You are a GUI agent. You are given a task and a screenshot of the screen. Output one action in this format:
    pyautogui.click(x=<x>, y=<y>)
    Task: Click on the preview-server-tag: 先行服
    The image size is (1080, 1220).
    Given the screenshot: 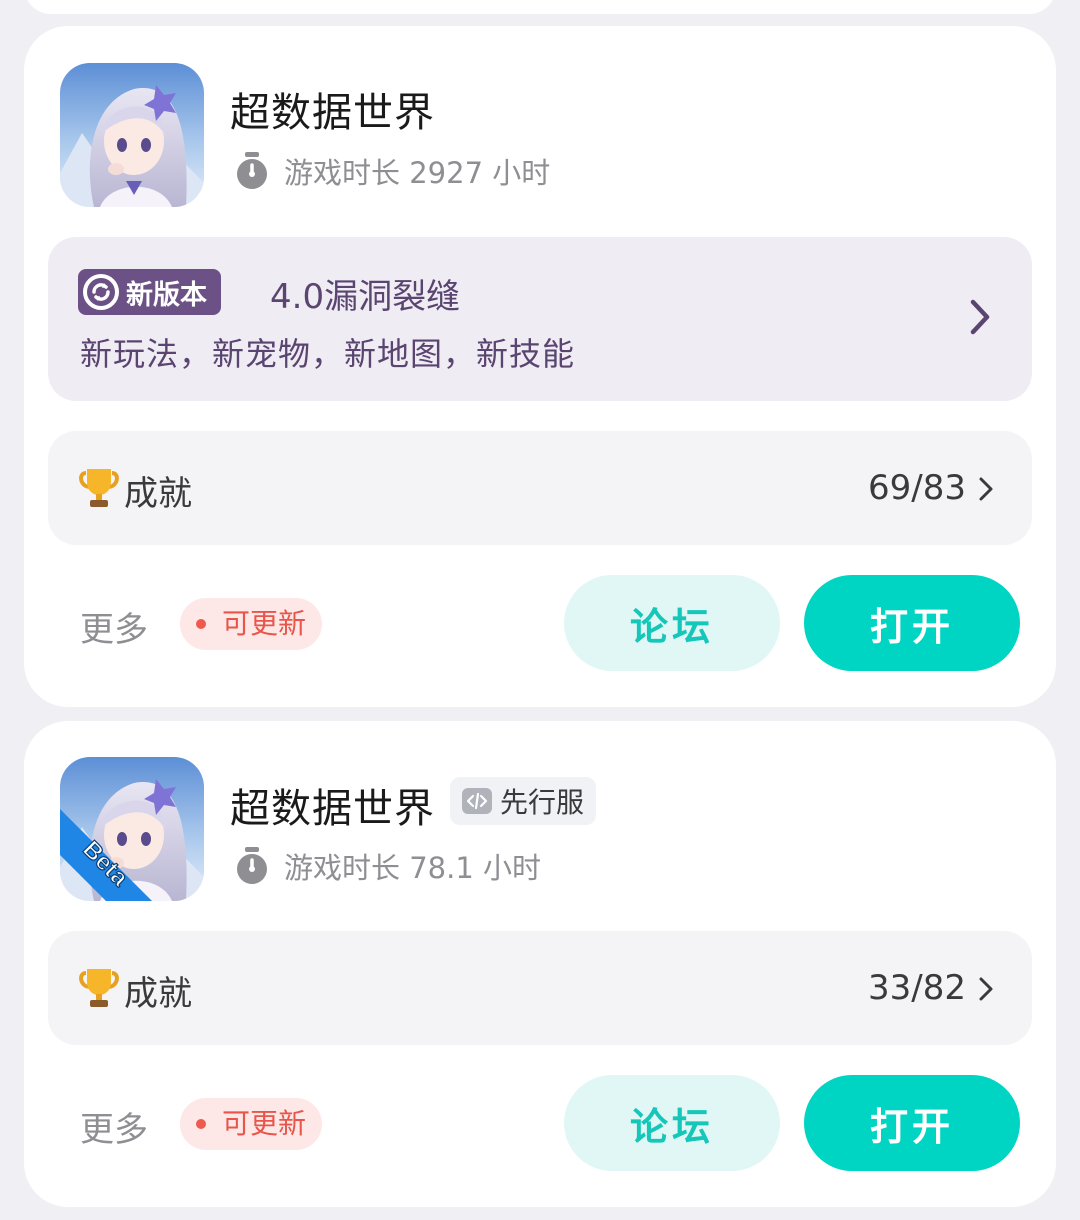 What is the action you would take?
    pyautogui.click(x=523, y=801)
    